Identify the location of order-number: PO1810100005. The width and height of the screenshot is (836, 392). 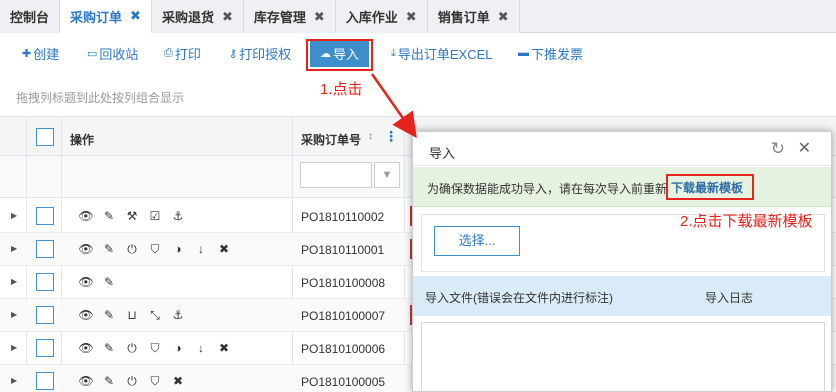
(343, 382).